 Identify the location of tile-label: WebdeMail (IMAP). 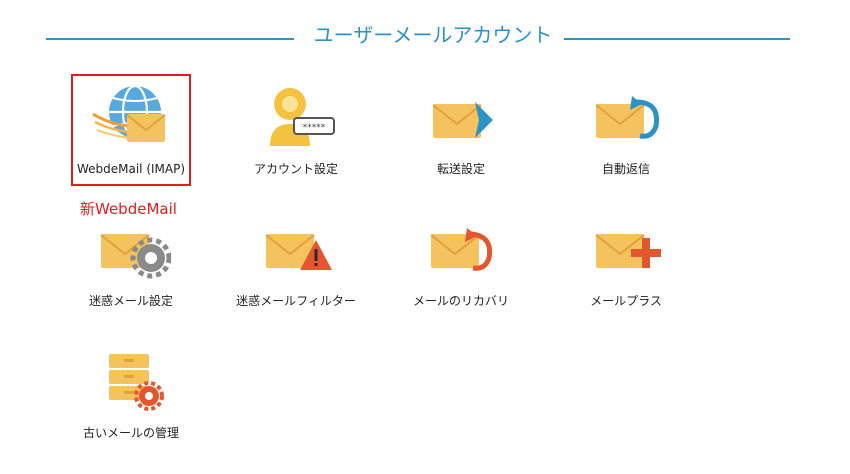
(131, 169).